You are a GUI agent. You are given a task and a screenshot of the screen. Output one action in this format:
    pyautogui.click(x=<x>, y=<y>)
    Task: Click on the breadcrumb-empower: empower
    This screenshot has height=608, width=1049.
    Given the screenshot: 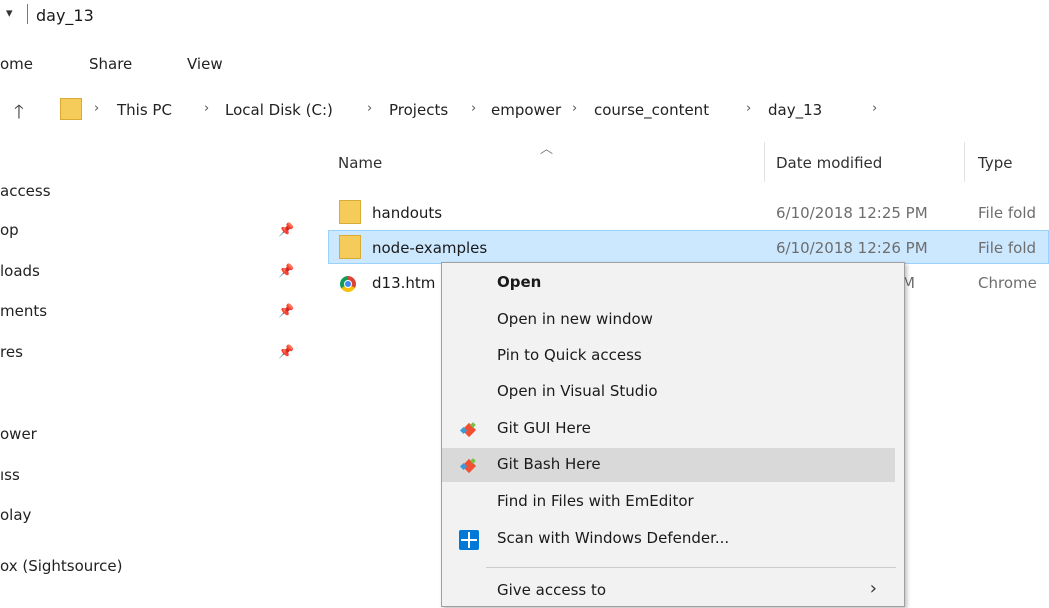 What is the action you would take?
    pyautogui.click(x=526, y=110)
    